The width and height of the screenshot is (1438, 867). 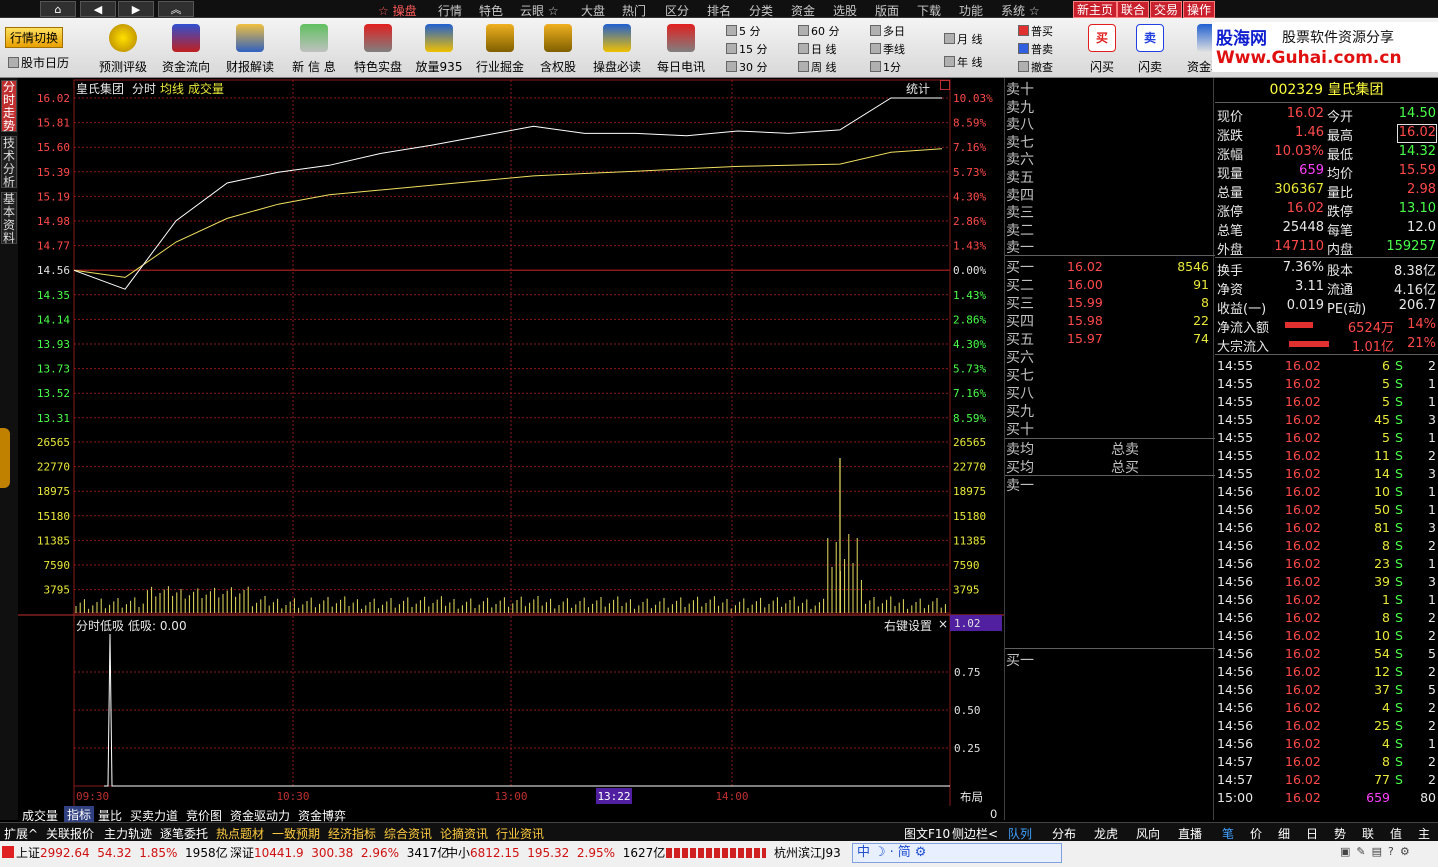 What do you see at coordinates (314, 49) in the screenshot?
I see `toolbar-btn-news: 新 信 息` at bounding box center [314, 49].